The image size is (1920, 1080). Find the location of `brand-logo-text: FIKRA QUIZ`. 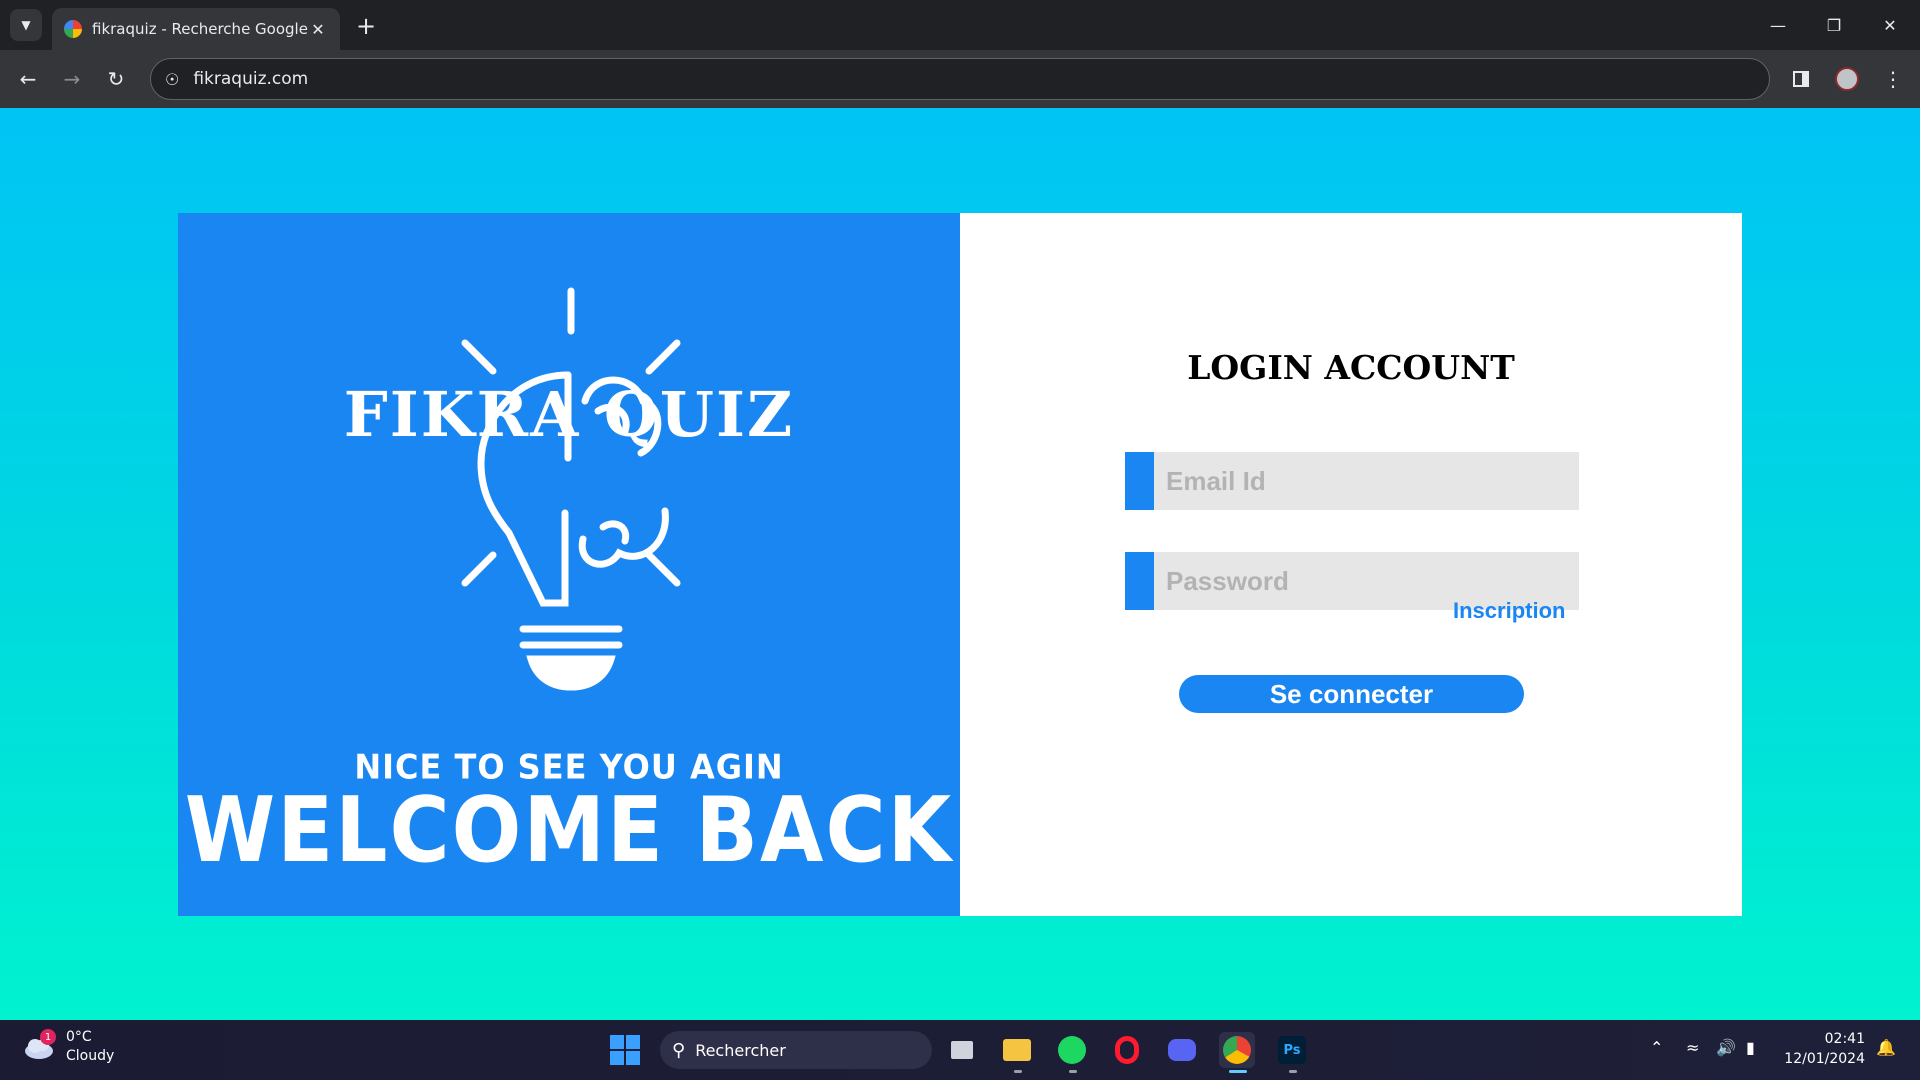

brand-logo-text: FIKRA QUIZ is located at coordinates (569, 414).